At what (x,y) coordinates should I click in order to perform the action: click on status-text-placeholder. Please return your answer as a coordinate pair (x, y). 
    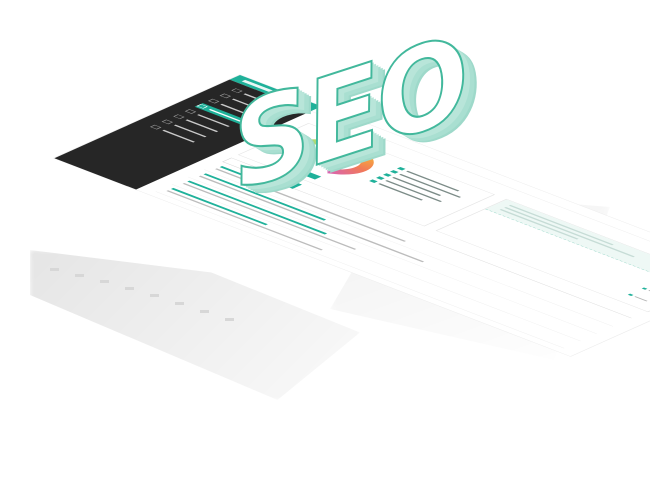
    Looking at the image, I should click on (641, 299).